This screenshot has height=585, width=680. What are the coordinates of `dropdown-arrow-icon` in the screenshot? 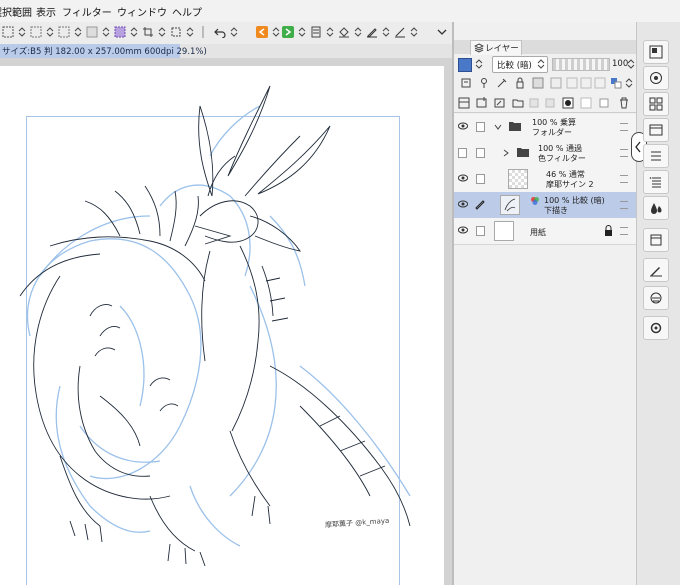 It's located at (442, 32).